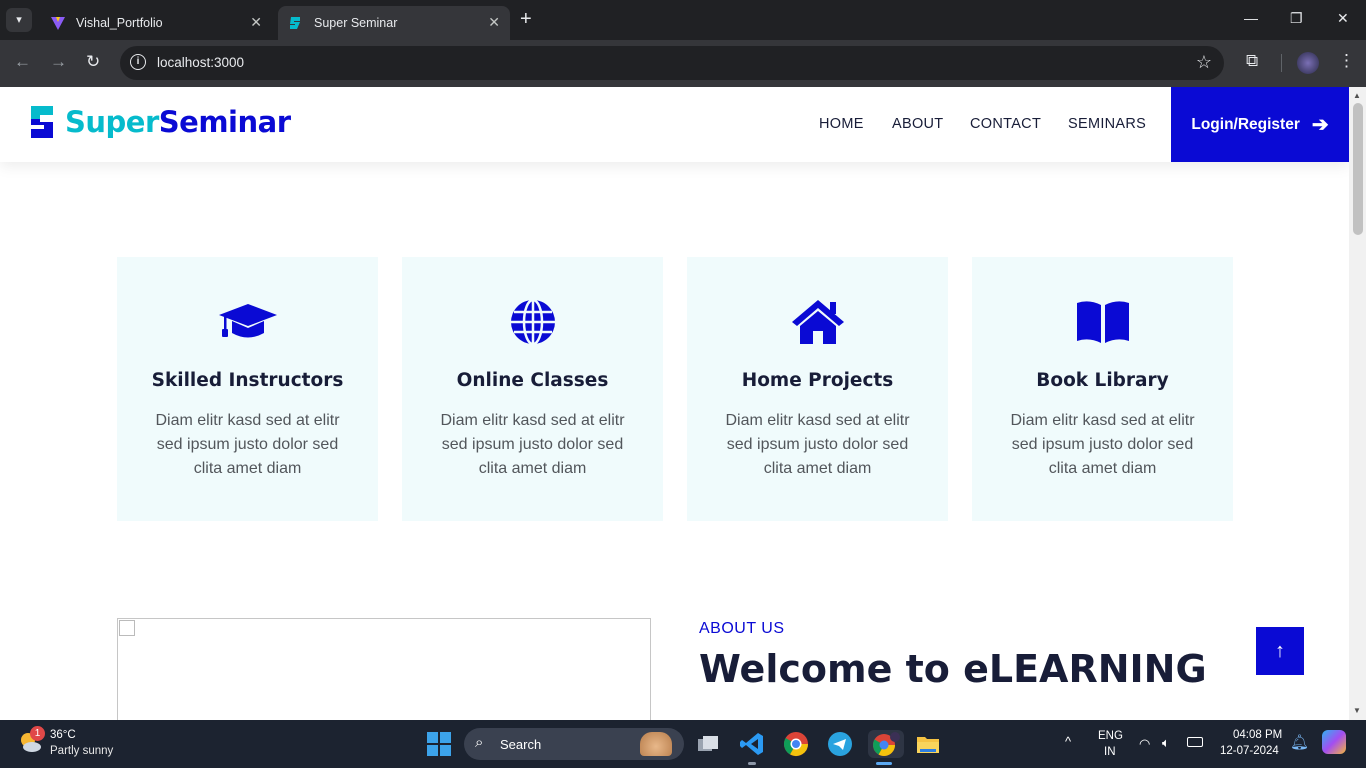 This screenshot has height=768, width=1366. I want to click on chrome-active-indicator, so click(884, 763).